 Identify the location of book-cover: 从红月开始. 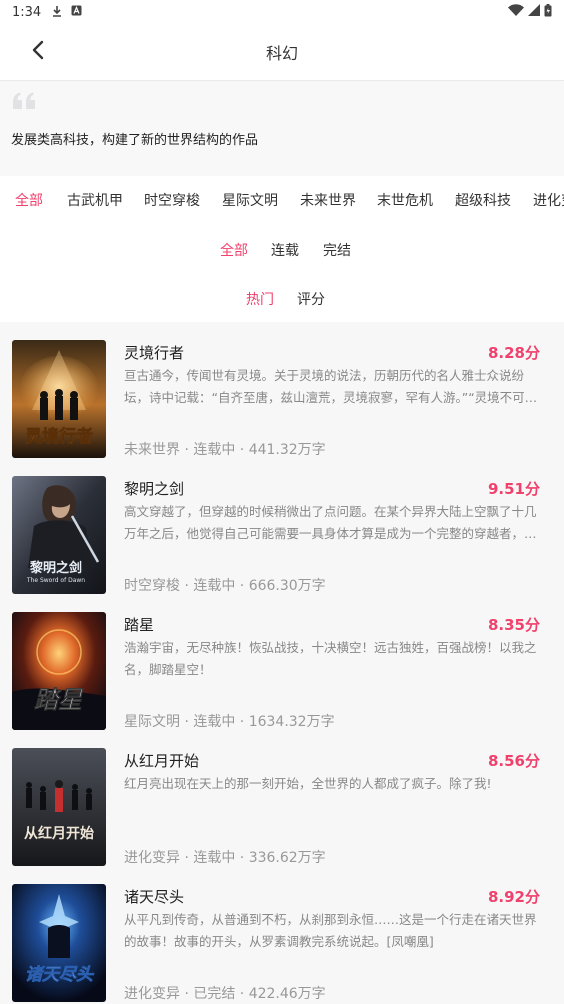
(59, 807).